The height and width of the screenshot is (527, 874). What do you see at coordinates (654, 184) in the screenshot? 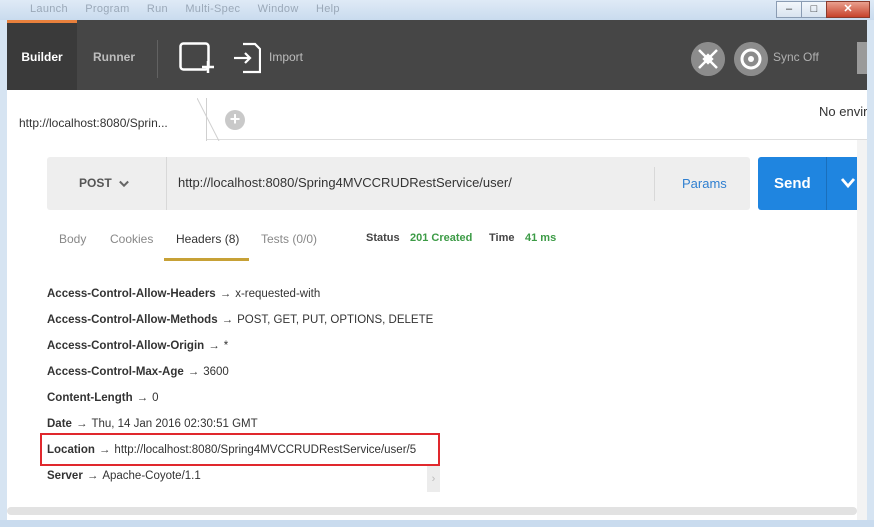
I see `params-divider` at bounding box center [654, 184].